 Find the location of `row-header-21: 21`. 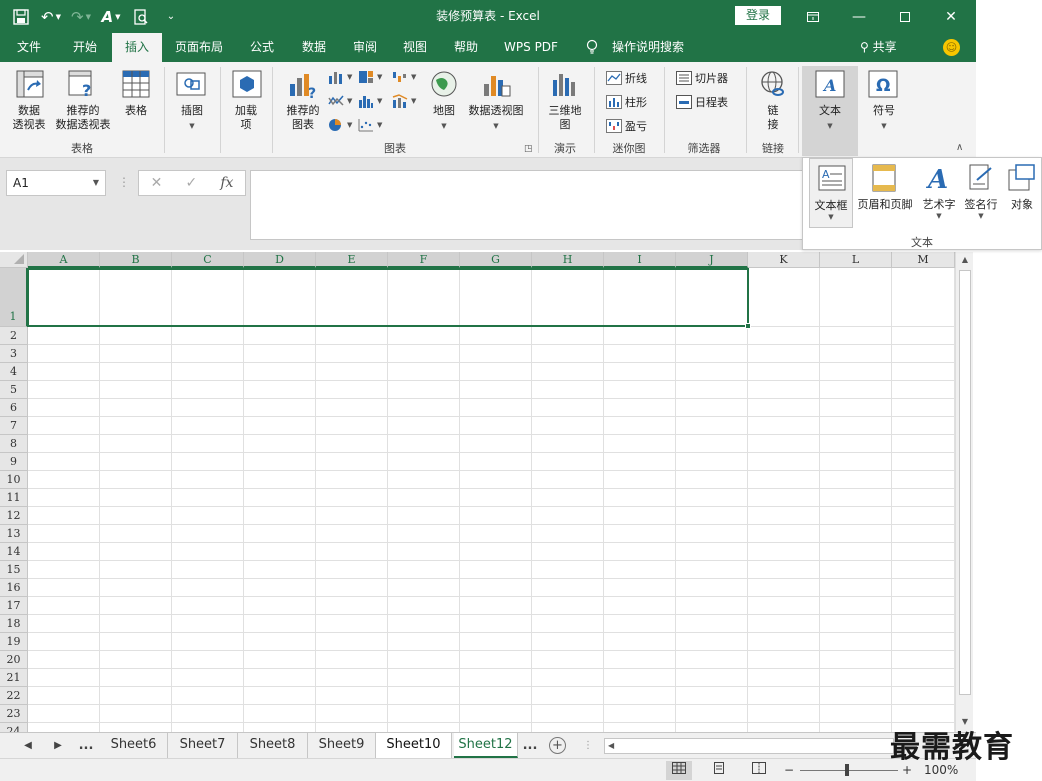

row-header-21: 21 is located at coordinates (14, 678).